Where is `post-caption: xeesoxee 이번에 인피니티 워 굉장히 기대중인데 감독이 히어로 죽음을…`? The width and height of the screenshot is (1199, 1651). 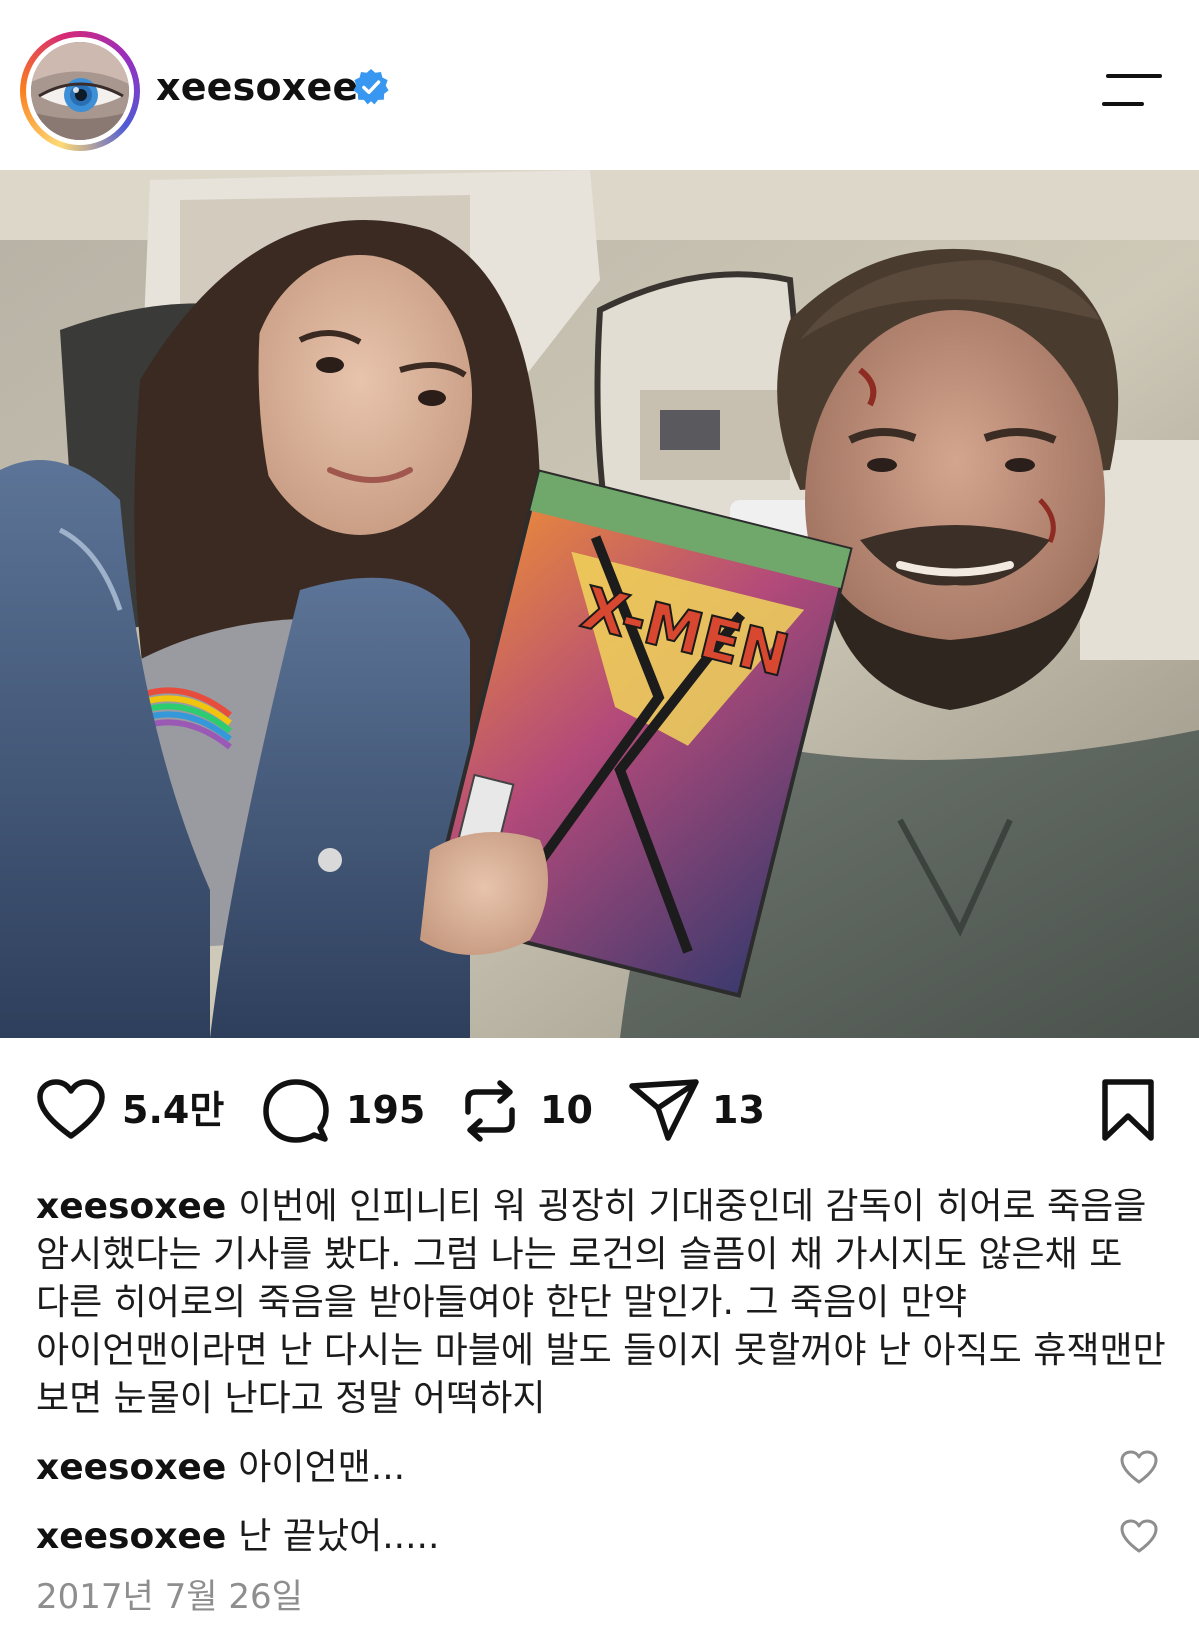 post-caption: xeesoxee 이번에 인피니티 워 굉장히 기대중인데 감독이 히어로 죽음을… is located at coordinates (601, 1303).